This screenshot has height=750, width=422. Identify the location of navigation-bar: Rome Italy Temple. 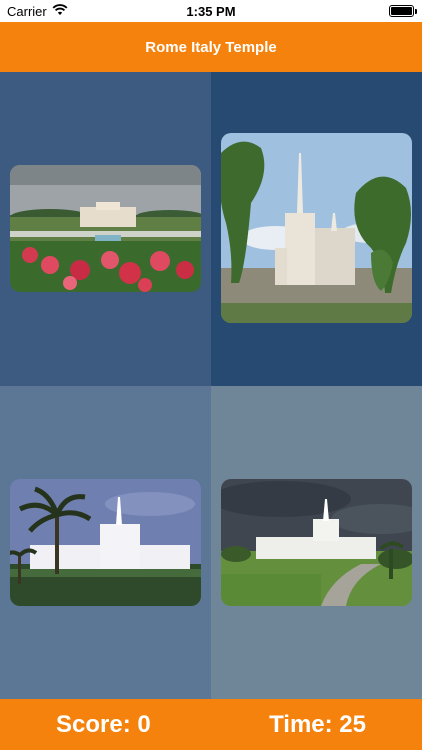
(211, 47).